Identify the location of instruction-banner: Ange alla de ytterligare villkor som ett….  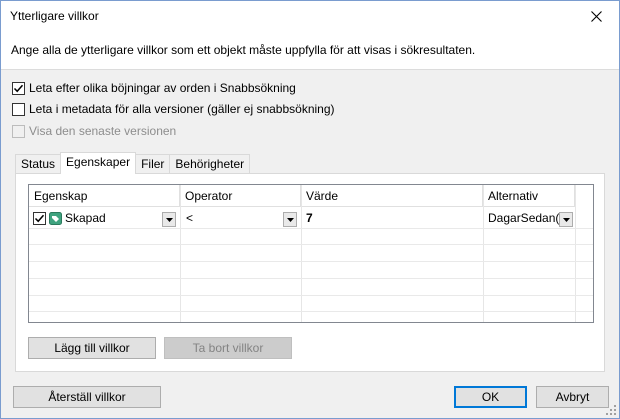
(310, 50).